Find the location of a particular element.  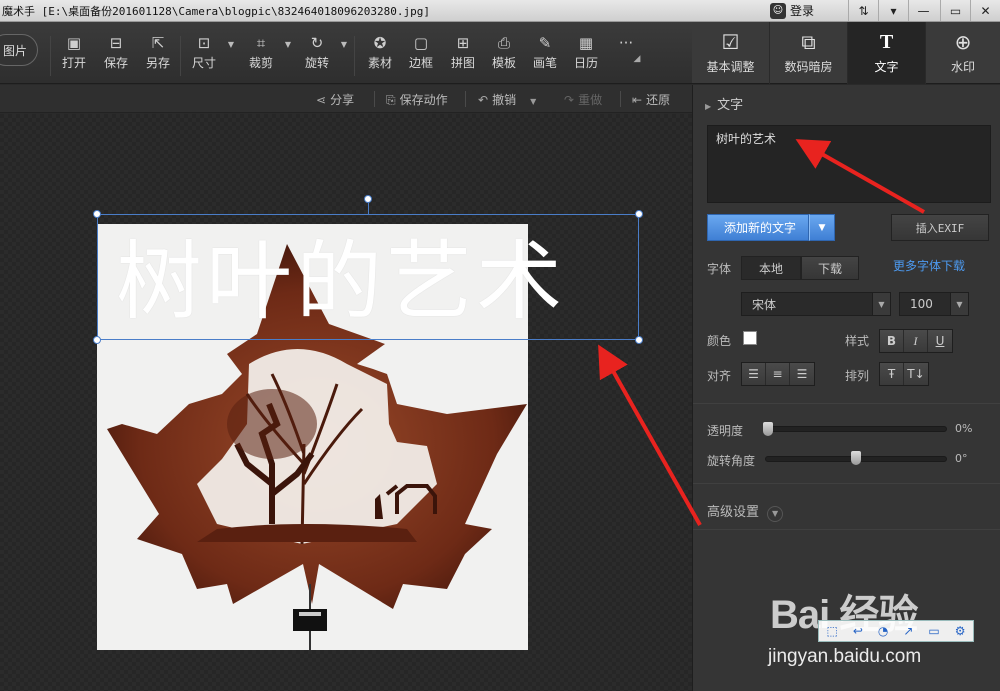

watermark-icon: ⊕ is located at coordinates (963, 42).